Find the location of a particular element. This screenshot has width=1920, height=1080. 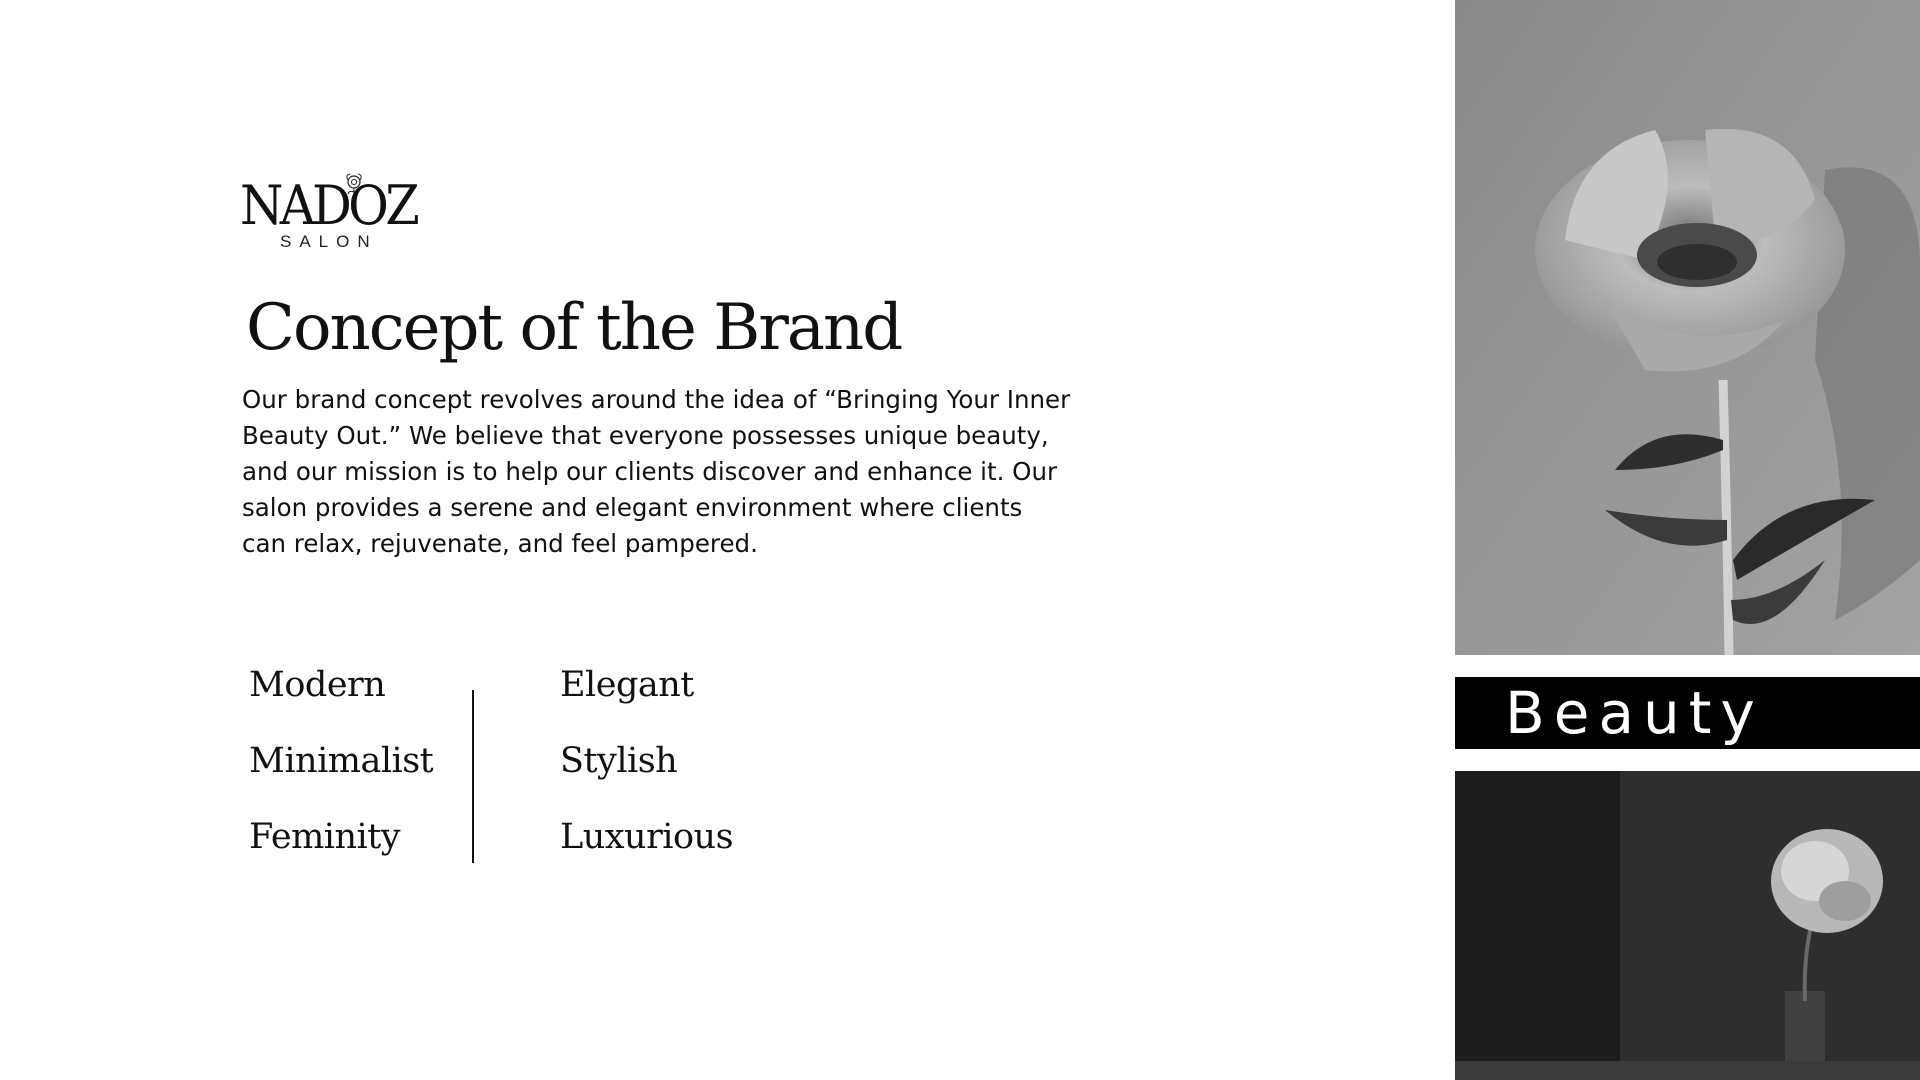

beauty-banner: Beauty is located at coordinates (1687, 713).